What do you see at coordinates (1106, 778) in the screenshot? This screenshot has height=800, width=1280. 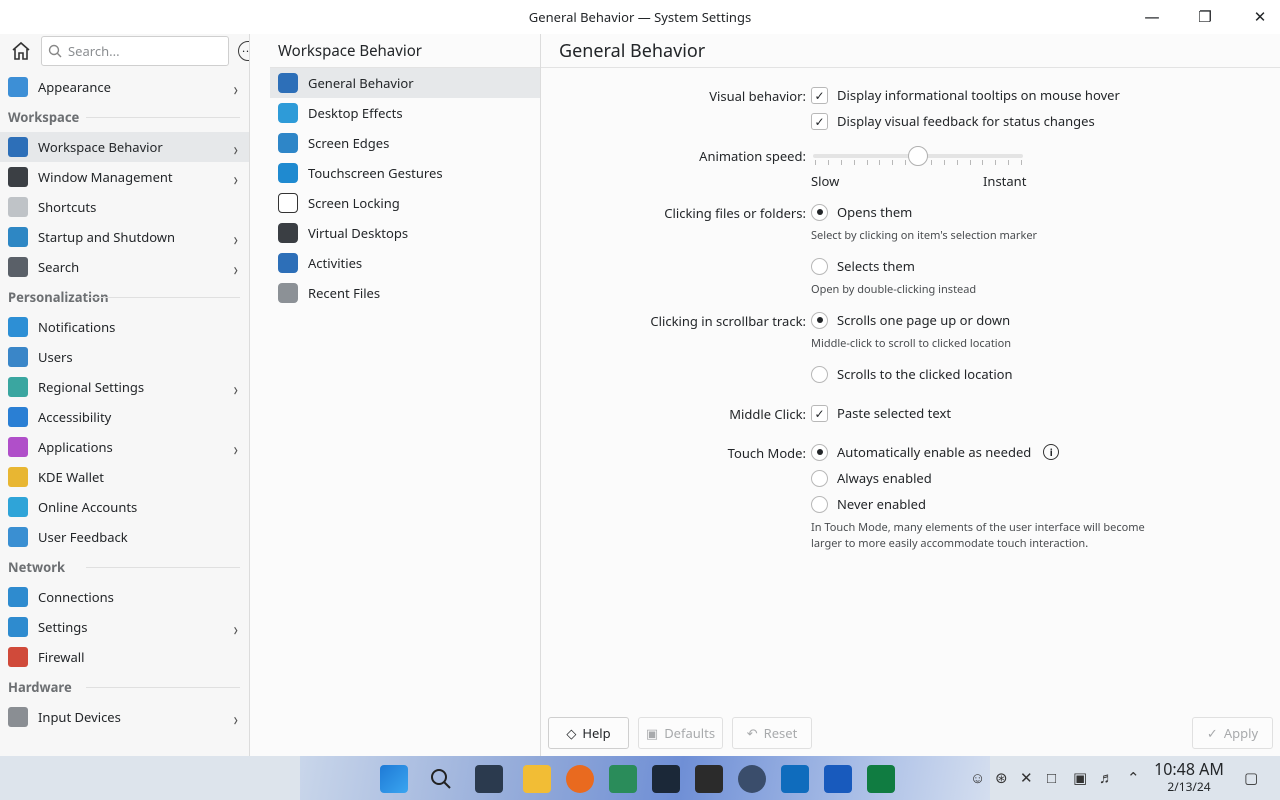 I see `volume-tray-icon: ♬` at bounding box center [1106, 778].